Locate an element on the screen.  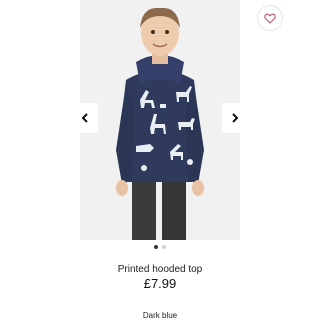
pagination-dot is located at coordinates (164, 247).